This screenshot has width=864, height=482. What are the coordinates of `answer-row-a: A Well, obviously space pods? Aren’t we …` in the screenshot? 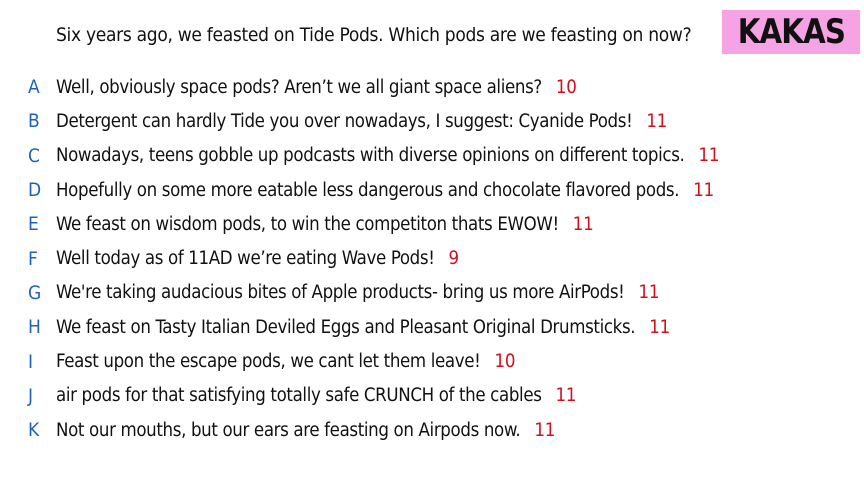 It's located at (432, 87).